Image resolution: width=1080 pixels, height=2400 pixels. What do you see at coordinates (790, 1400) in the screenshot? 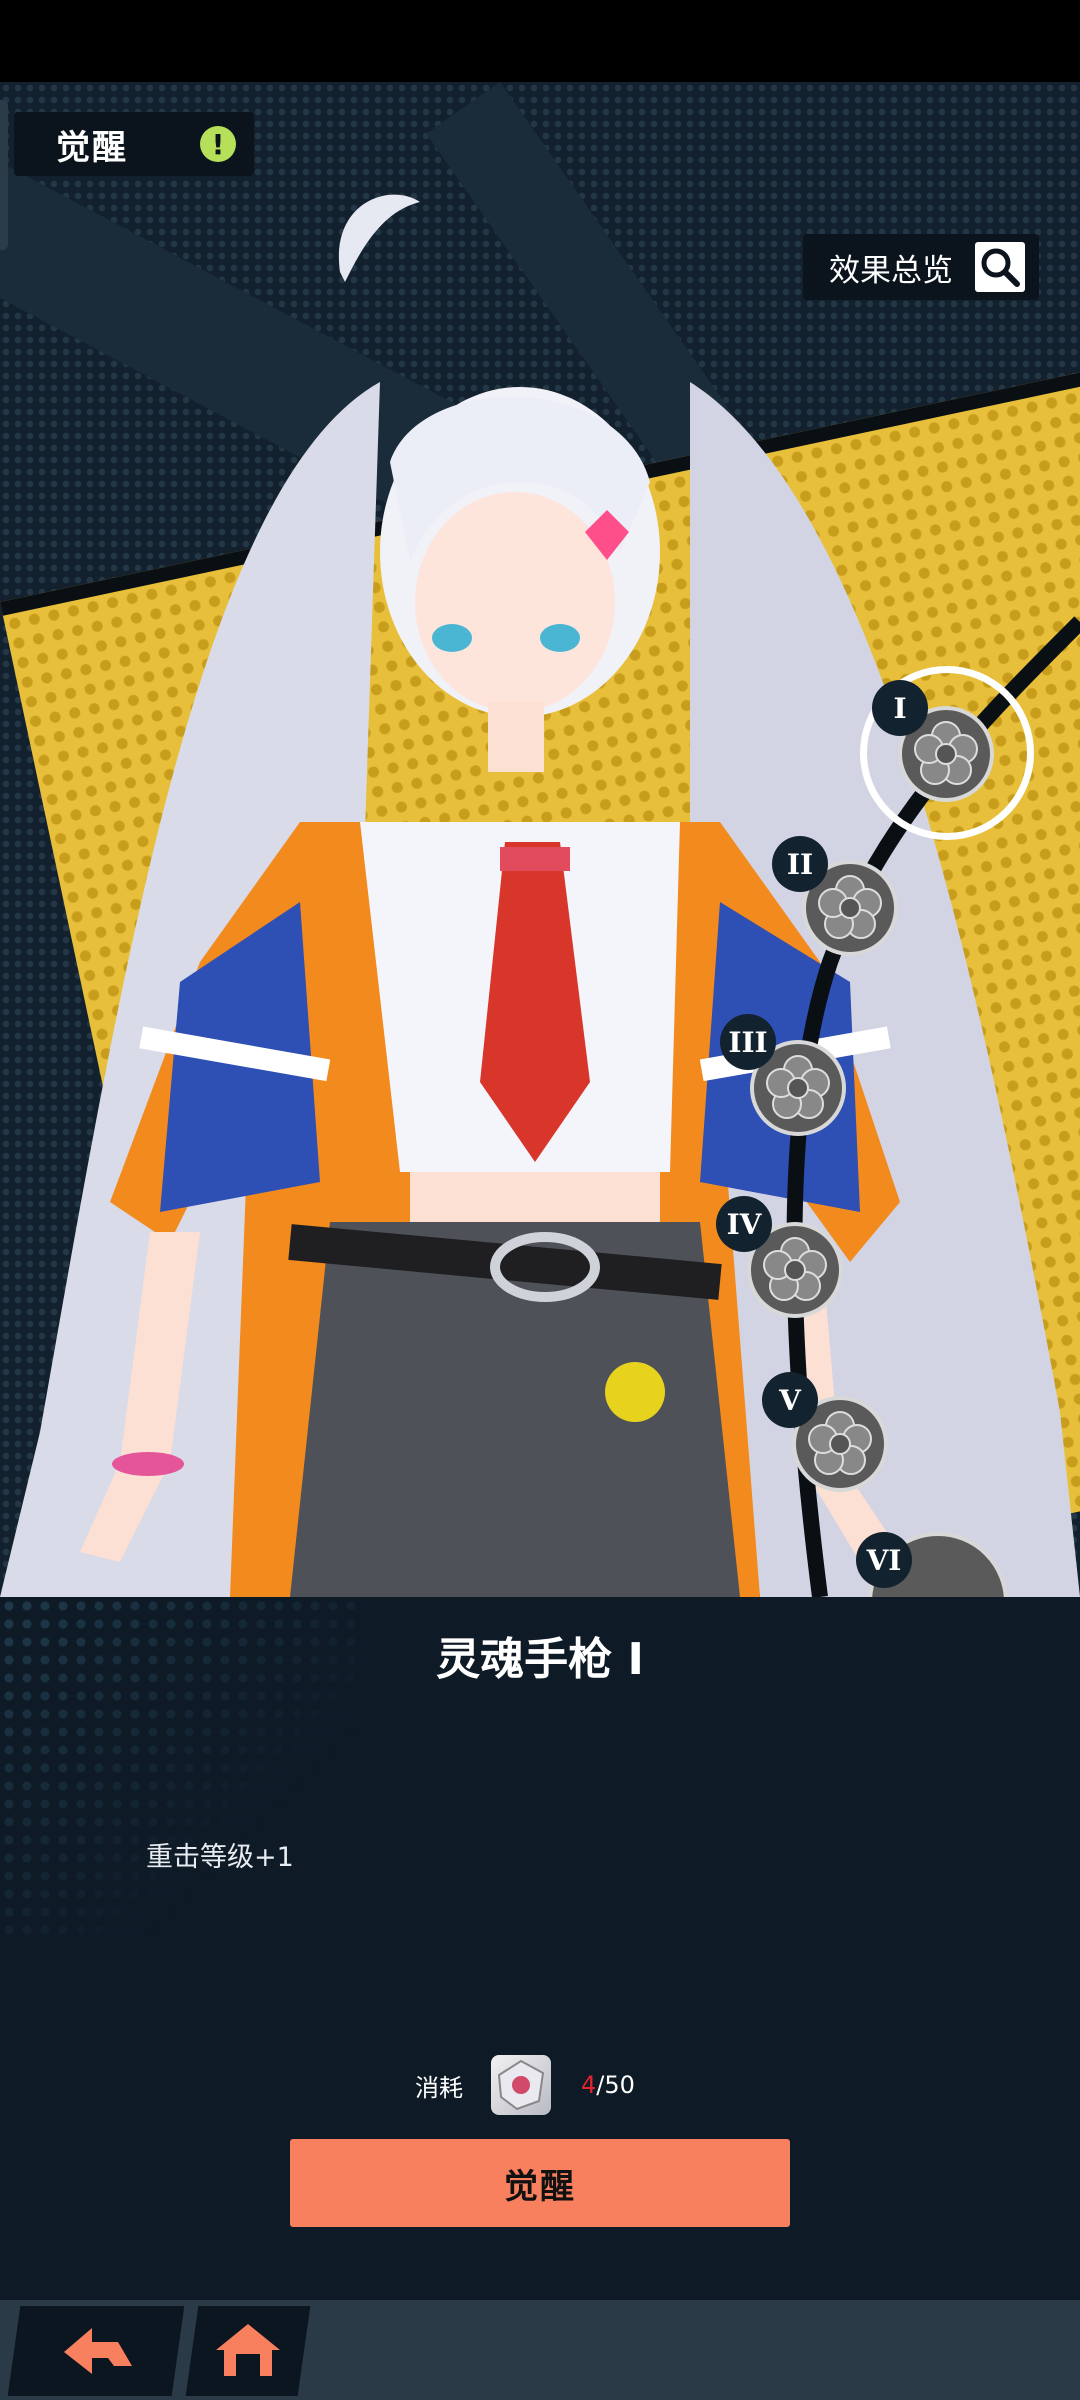
I see `node-numeral-5: V` at bounding box center [790, 1400].